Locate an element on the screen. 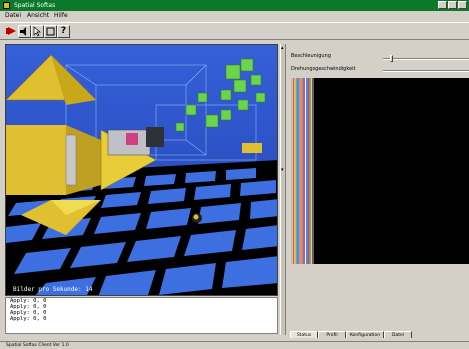 The height and width of the screenshot is (349, 469). record-button is located at coordinates (11, 31).